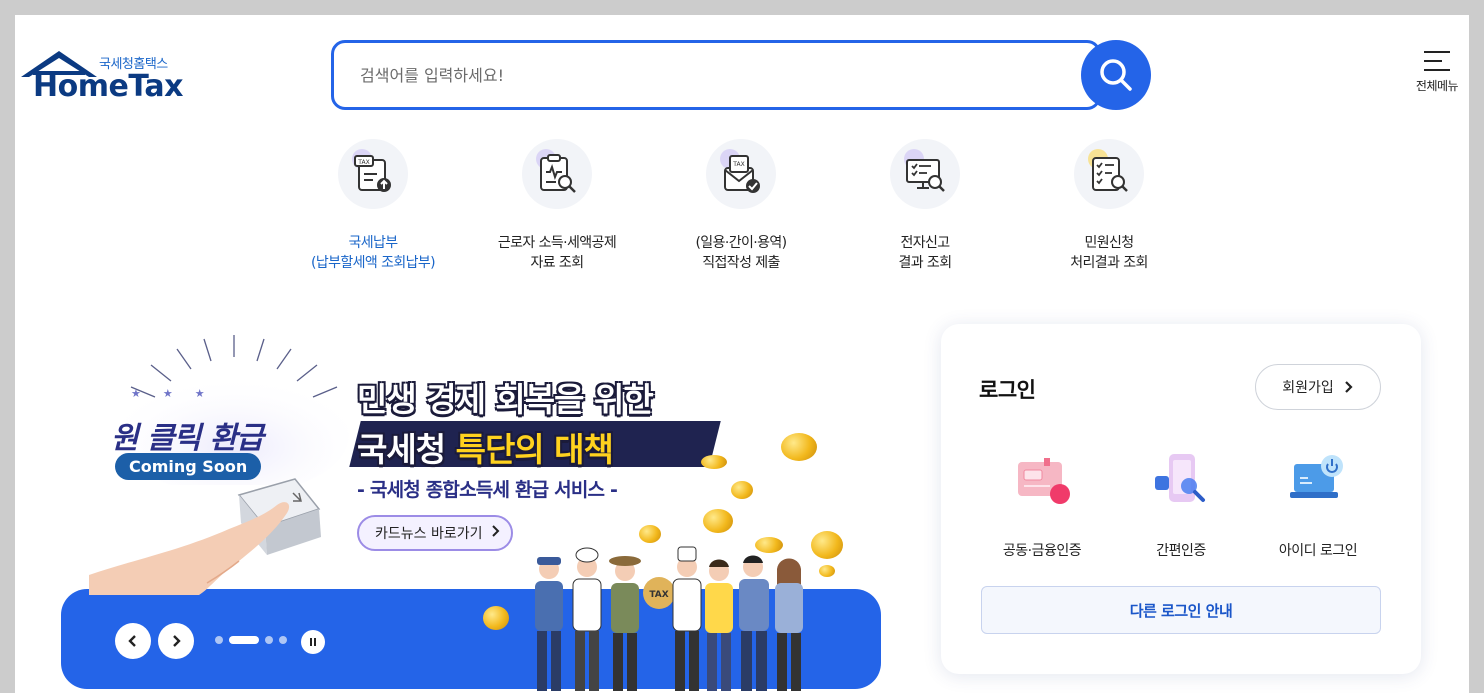 The width and height of the screenshot is (1484, 693). I want to click on login-title: 로그인, so click(1007, 390).